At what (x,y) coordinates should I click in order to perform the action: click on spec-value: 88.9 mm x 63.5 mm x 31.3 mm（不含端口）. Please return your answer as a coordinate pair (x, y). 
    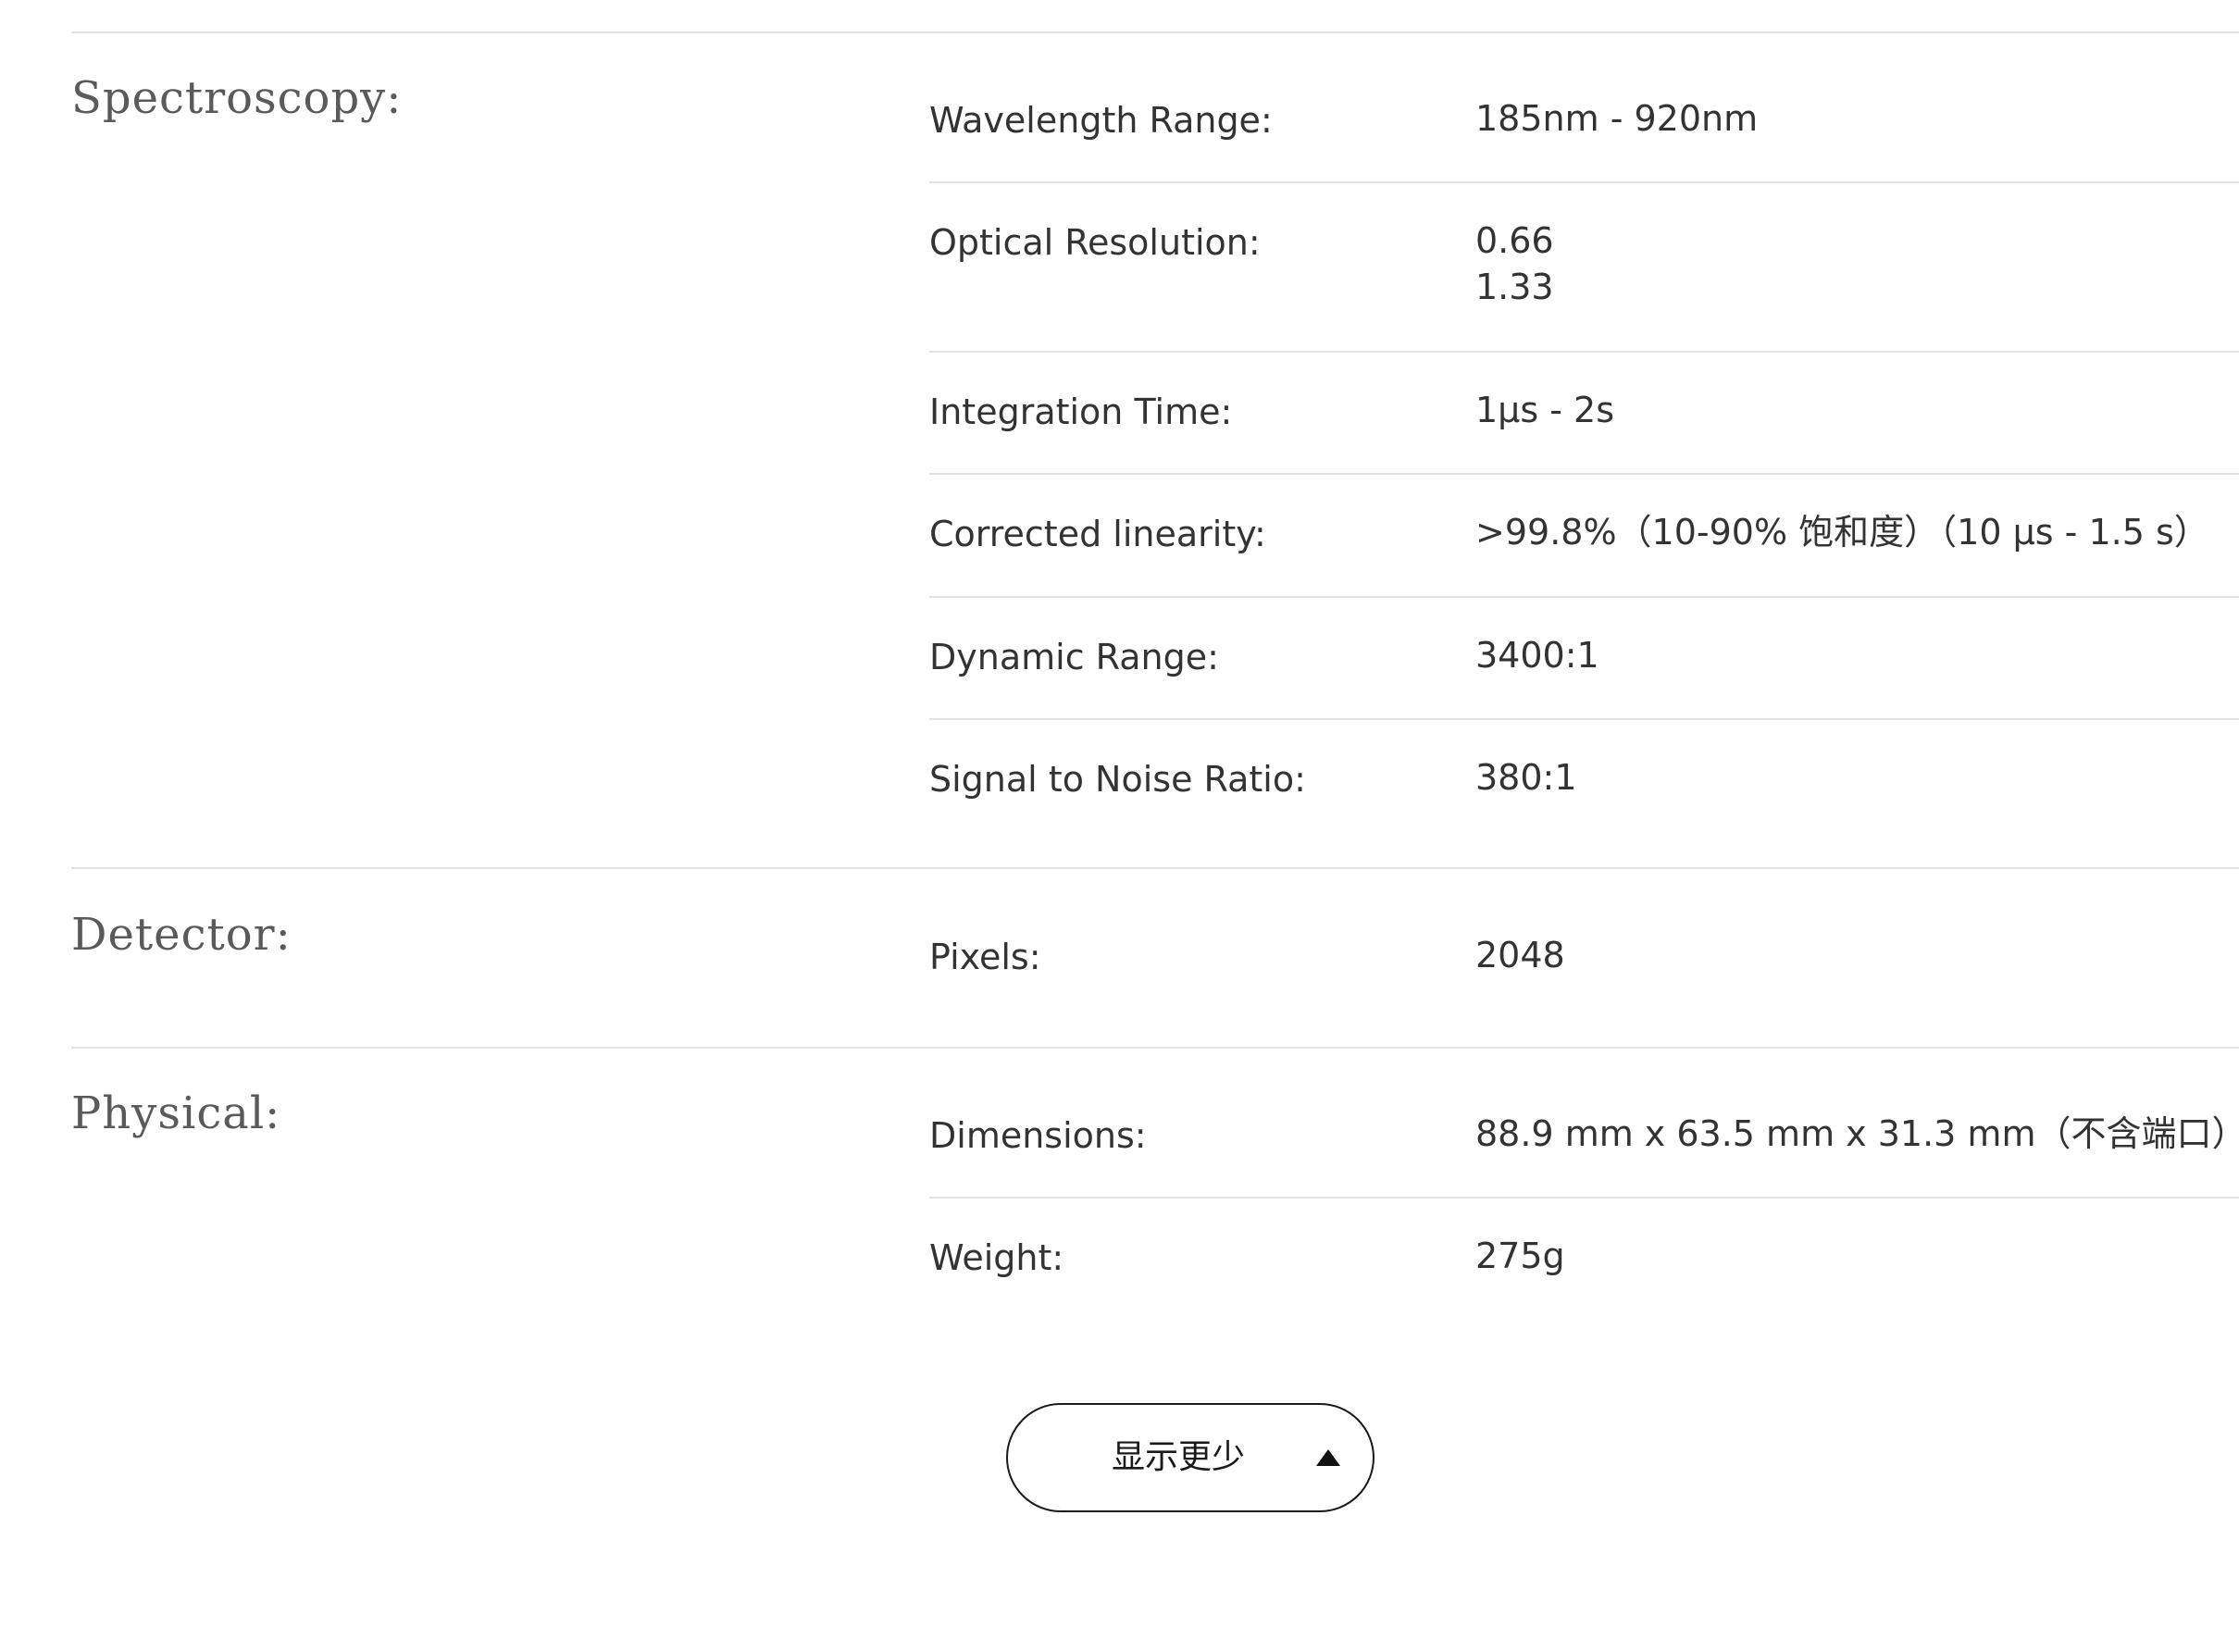
    Looking at the image, I should click on (1857, 1133).